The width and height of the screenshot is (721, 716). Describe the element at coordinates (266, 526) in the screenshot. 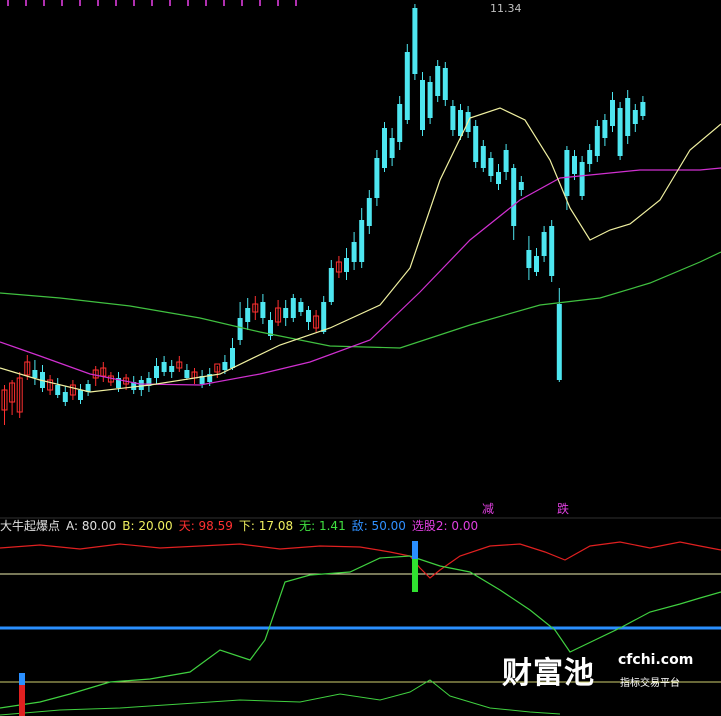

I see `legend-item: 下: 17.08` at that location.